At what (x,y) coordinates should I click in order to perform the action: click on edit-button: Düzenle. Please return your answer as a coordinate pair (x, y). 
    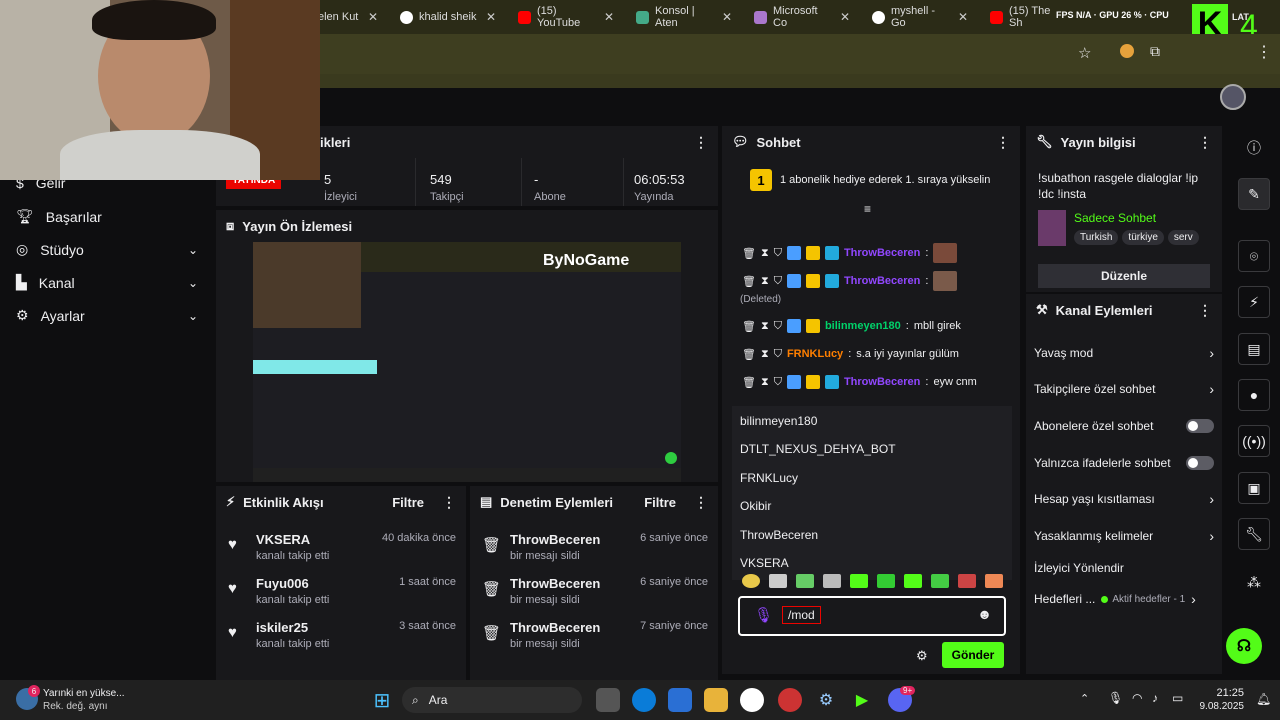
    Looking at the image, I should click on (1124, 276).